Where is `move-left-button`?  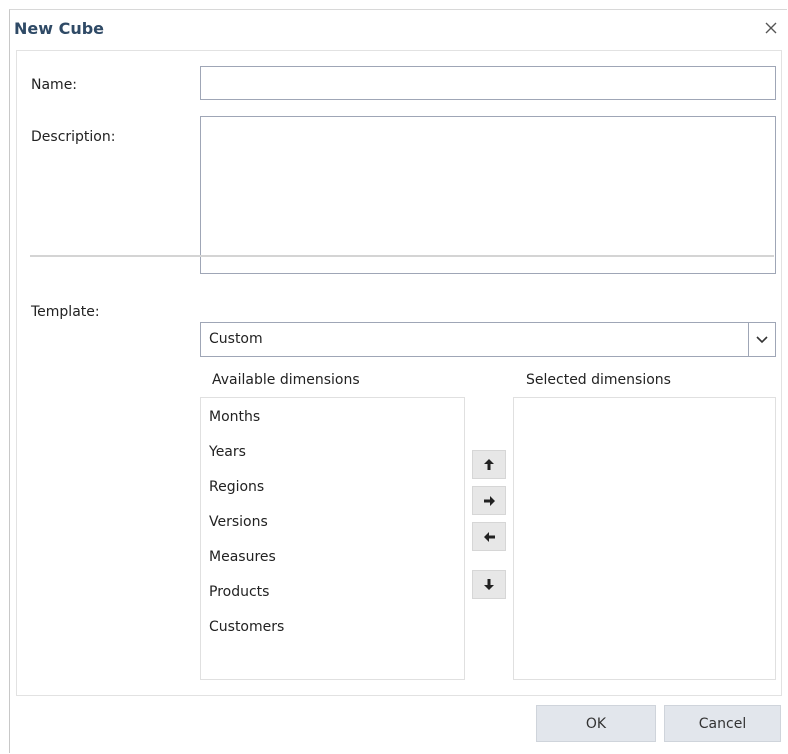 move-left-button is located at coordinates (489, 536).